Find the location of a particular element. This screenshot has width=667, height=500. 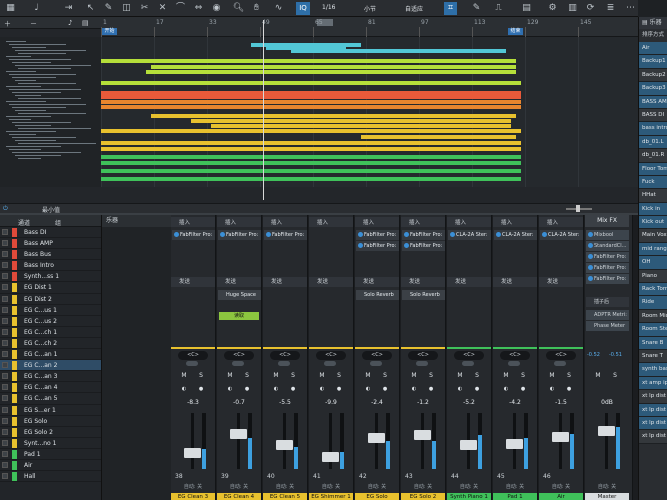

volume-readout: -1.5 is located at coordinates (561, 402).